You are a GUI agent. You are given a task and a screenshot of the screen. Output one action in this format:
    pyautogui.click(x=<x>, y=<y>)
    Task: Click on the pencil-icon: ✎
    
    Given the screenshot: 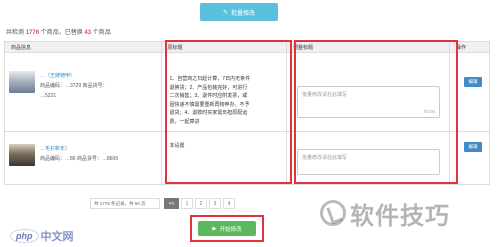 What is the action you would take?
    pyautogui.click(x=225, y=12)
    